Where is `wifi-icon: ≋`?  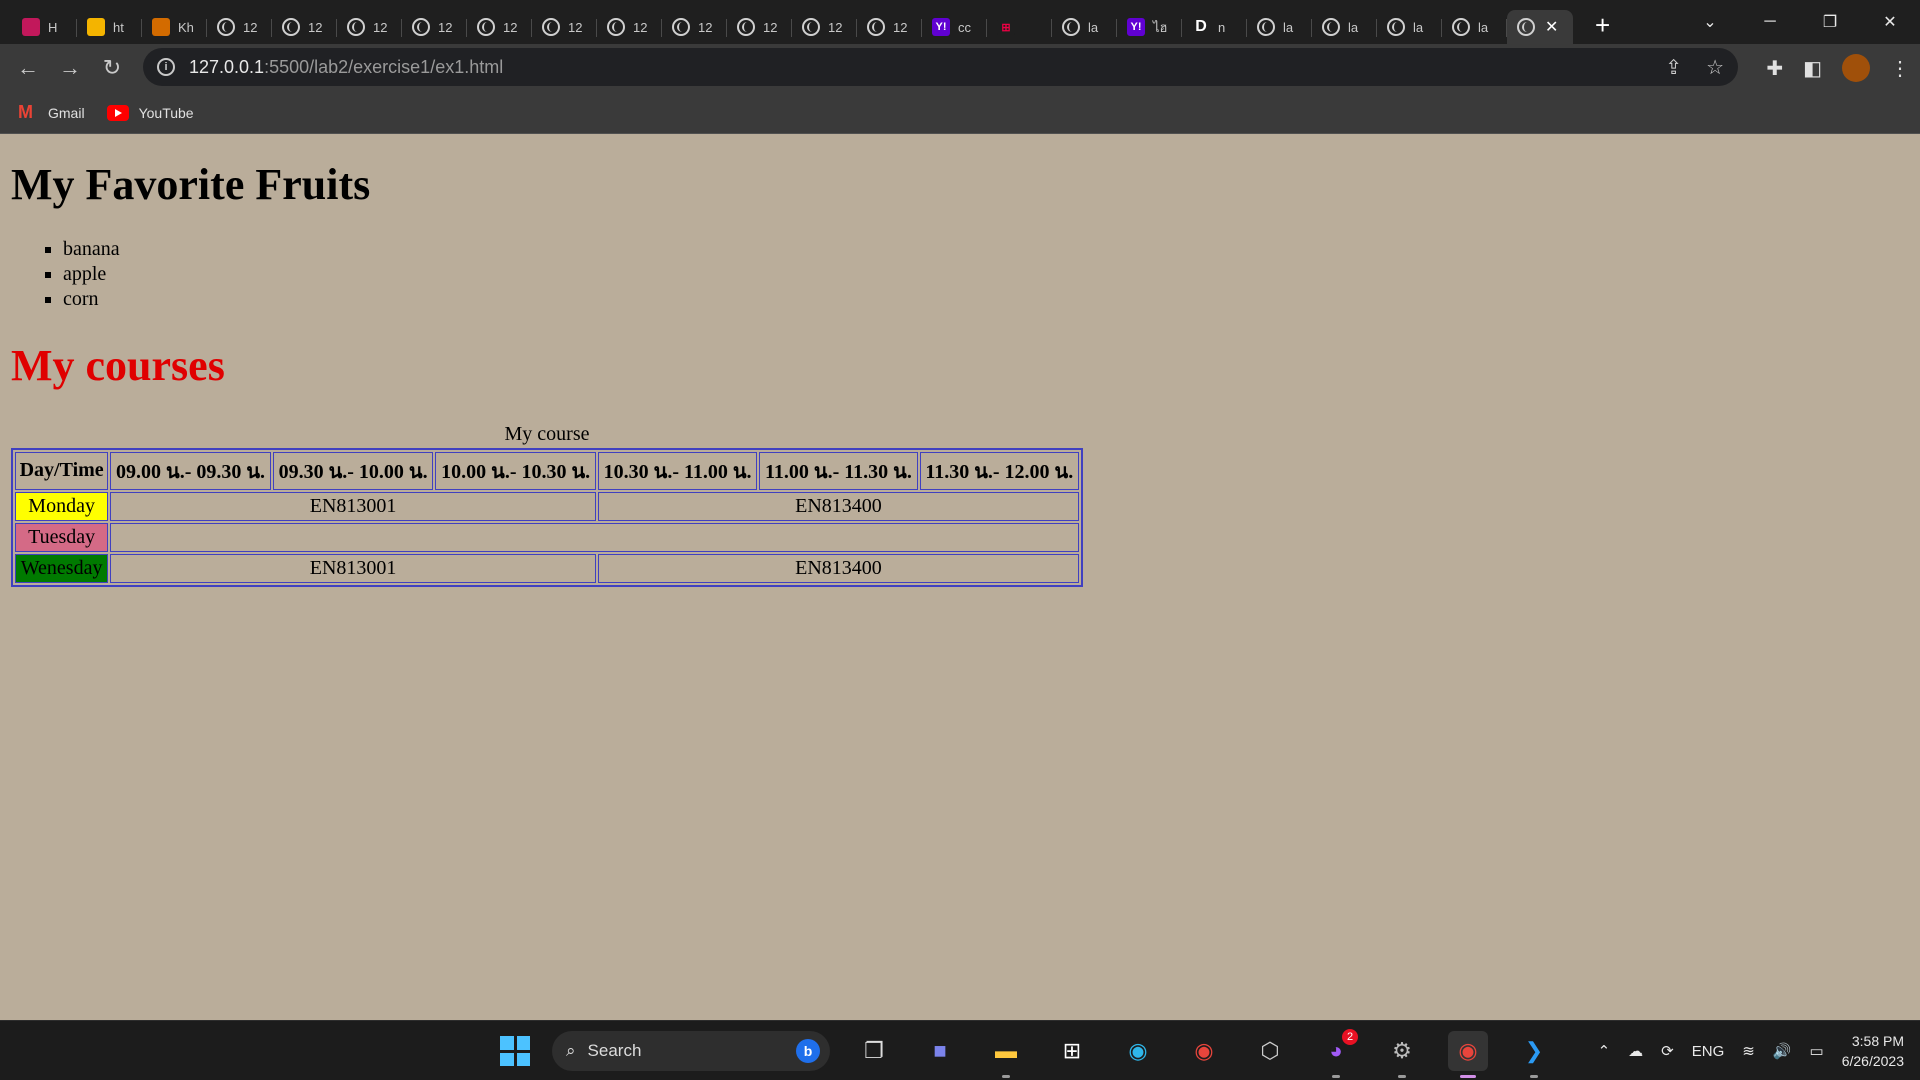 wifi-icon: ≋ is located at coordinates (1748, 1051).